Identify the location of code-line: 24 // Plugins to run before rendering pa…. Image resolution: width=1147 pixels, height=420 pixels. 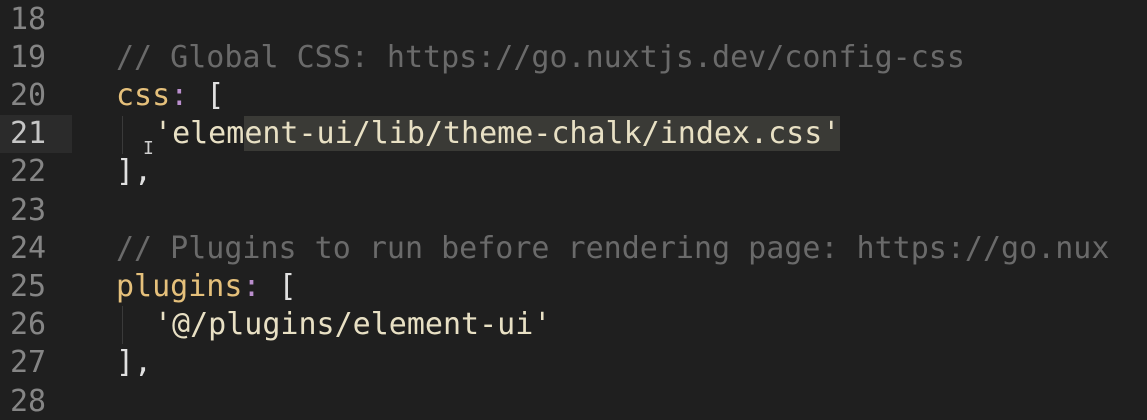
(573, 249).